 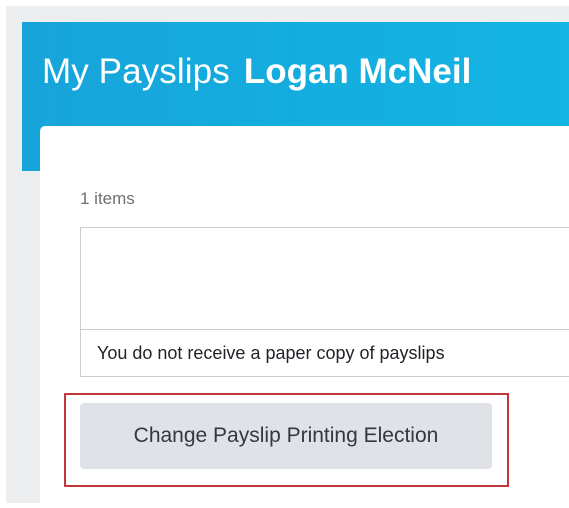 I want to click on page-title: My Payslips, so click(x=136, y=71).